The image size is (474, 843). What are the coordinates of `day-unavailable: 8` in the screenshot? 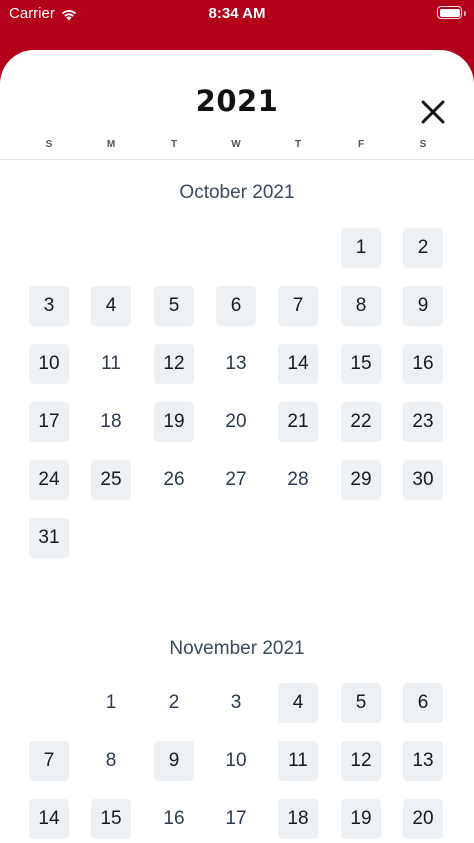 It's located at (111, 760).